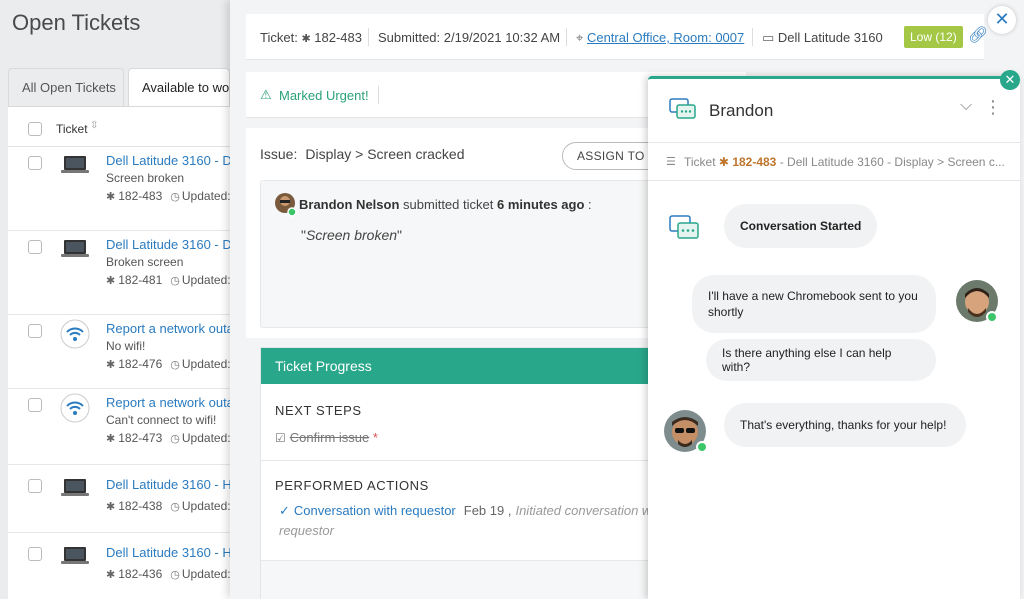  What do you see at coordinates (665, 37) in the screenshot?
I see `location-link: Central Office, Room: 0007` at bounding box center [665, 37].